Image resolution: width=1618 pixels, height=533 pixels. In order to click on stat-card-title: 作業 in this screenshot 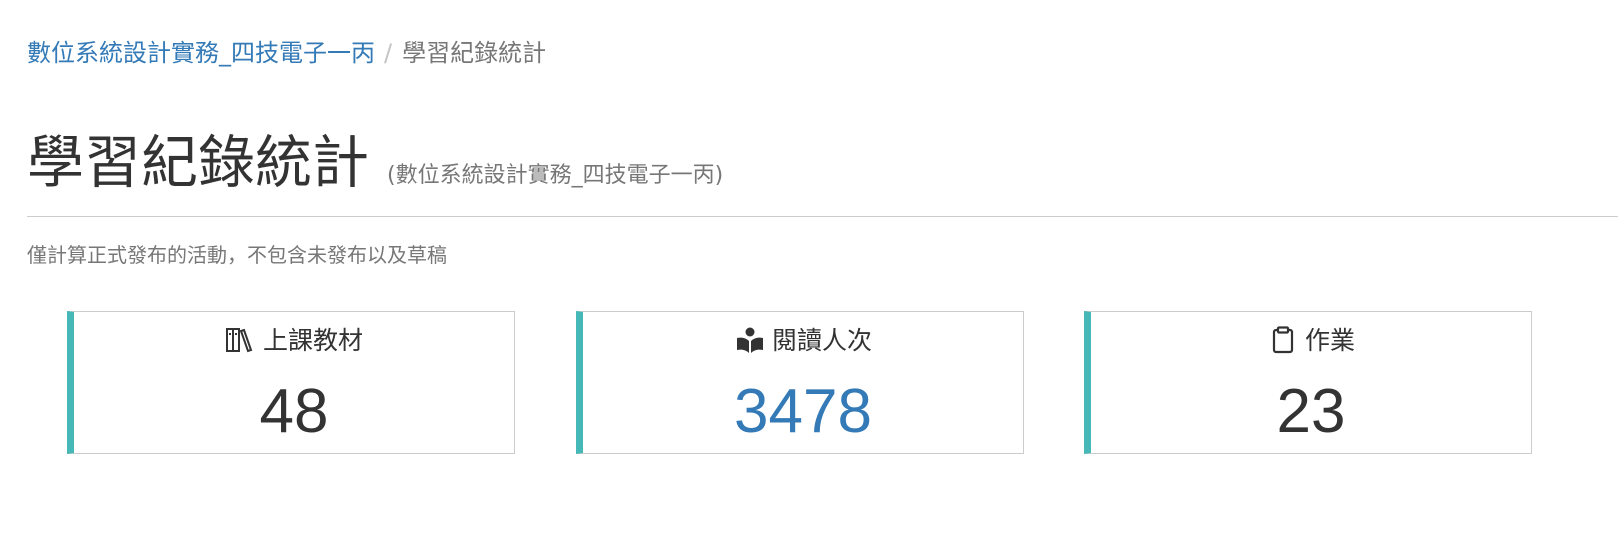, I will do `click(1311, 341)`.